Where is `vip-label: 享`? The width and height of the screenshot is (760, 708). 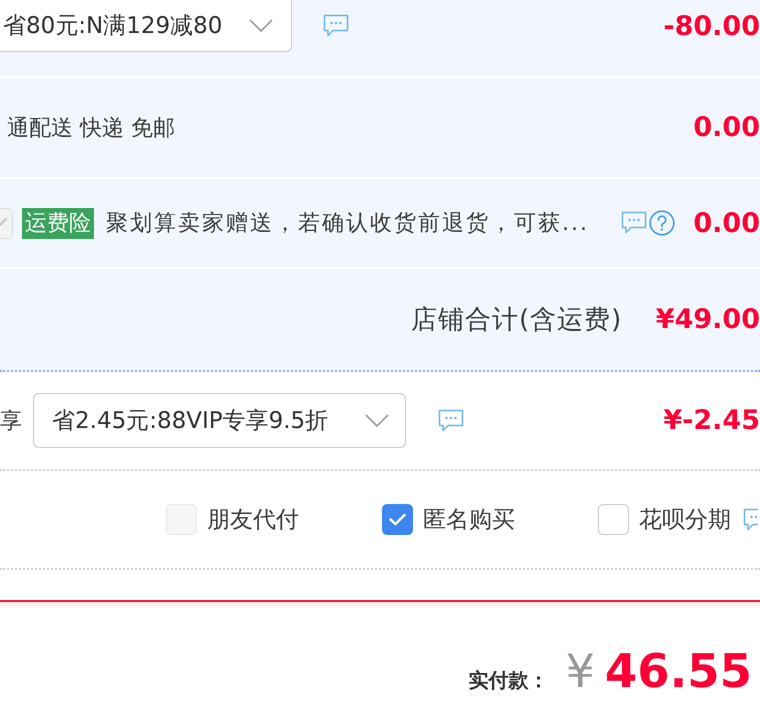 vip-label: 享 is located at coordinates (11, 422).